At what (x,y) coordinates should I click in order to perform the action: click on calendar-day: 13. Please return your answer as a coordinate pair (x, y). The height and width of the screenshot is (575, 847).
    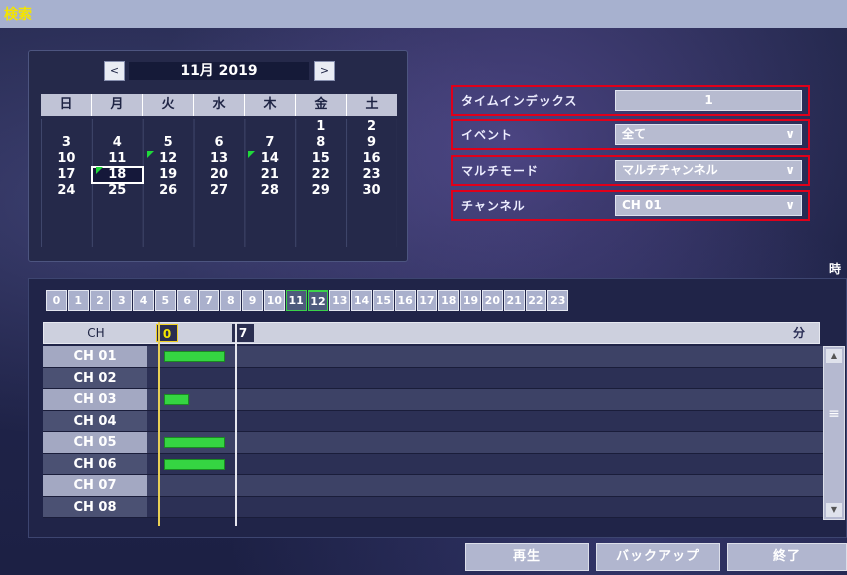
    Looking at the image, I should click on (219, 159).